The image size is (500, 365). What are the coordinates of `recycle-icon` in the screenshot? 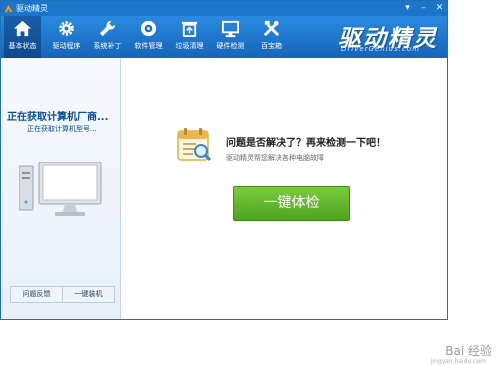 It's located at (189, 29).